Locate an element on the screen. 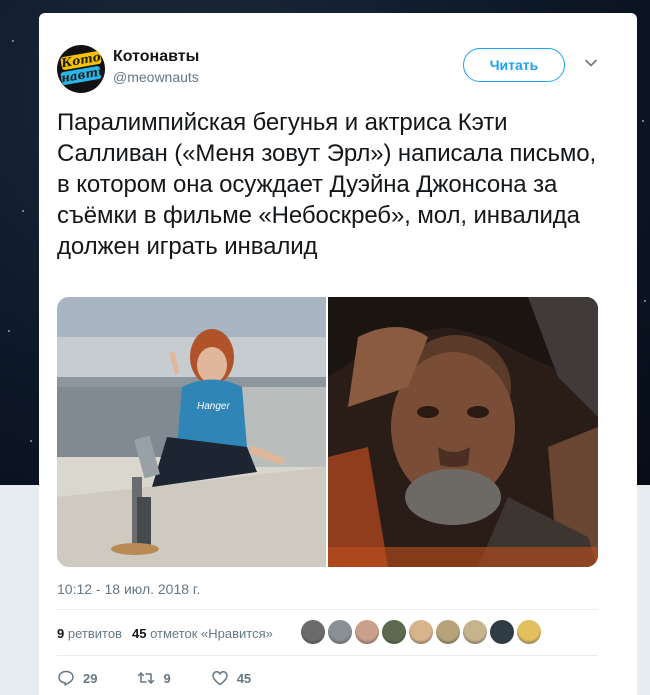  heart-icon is located at coordinates (219, 678).